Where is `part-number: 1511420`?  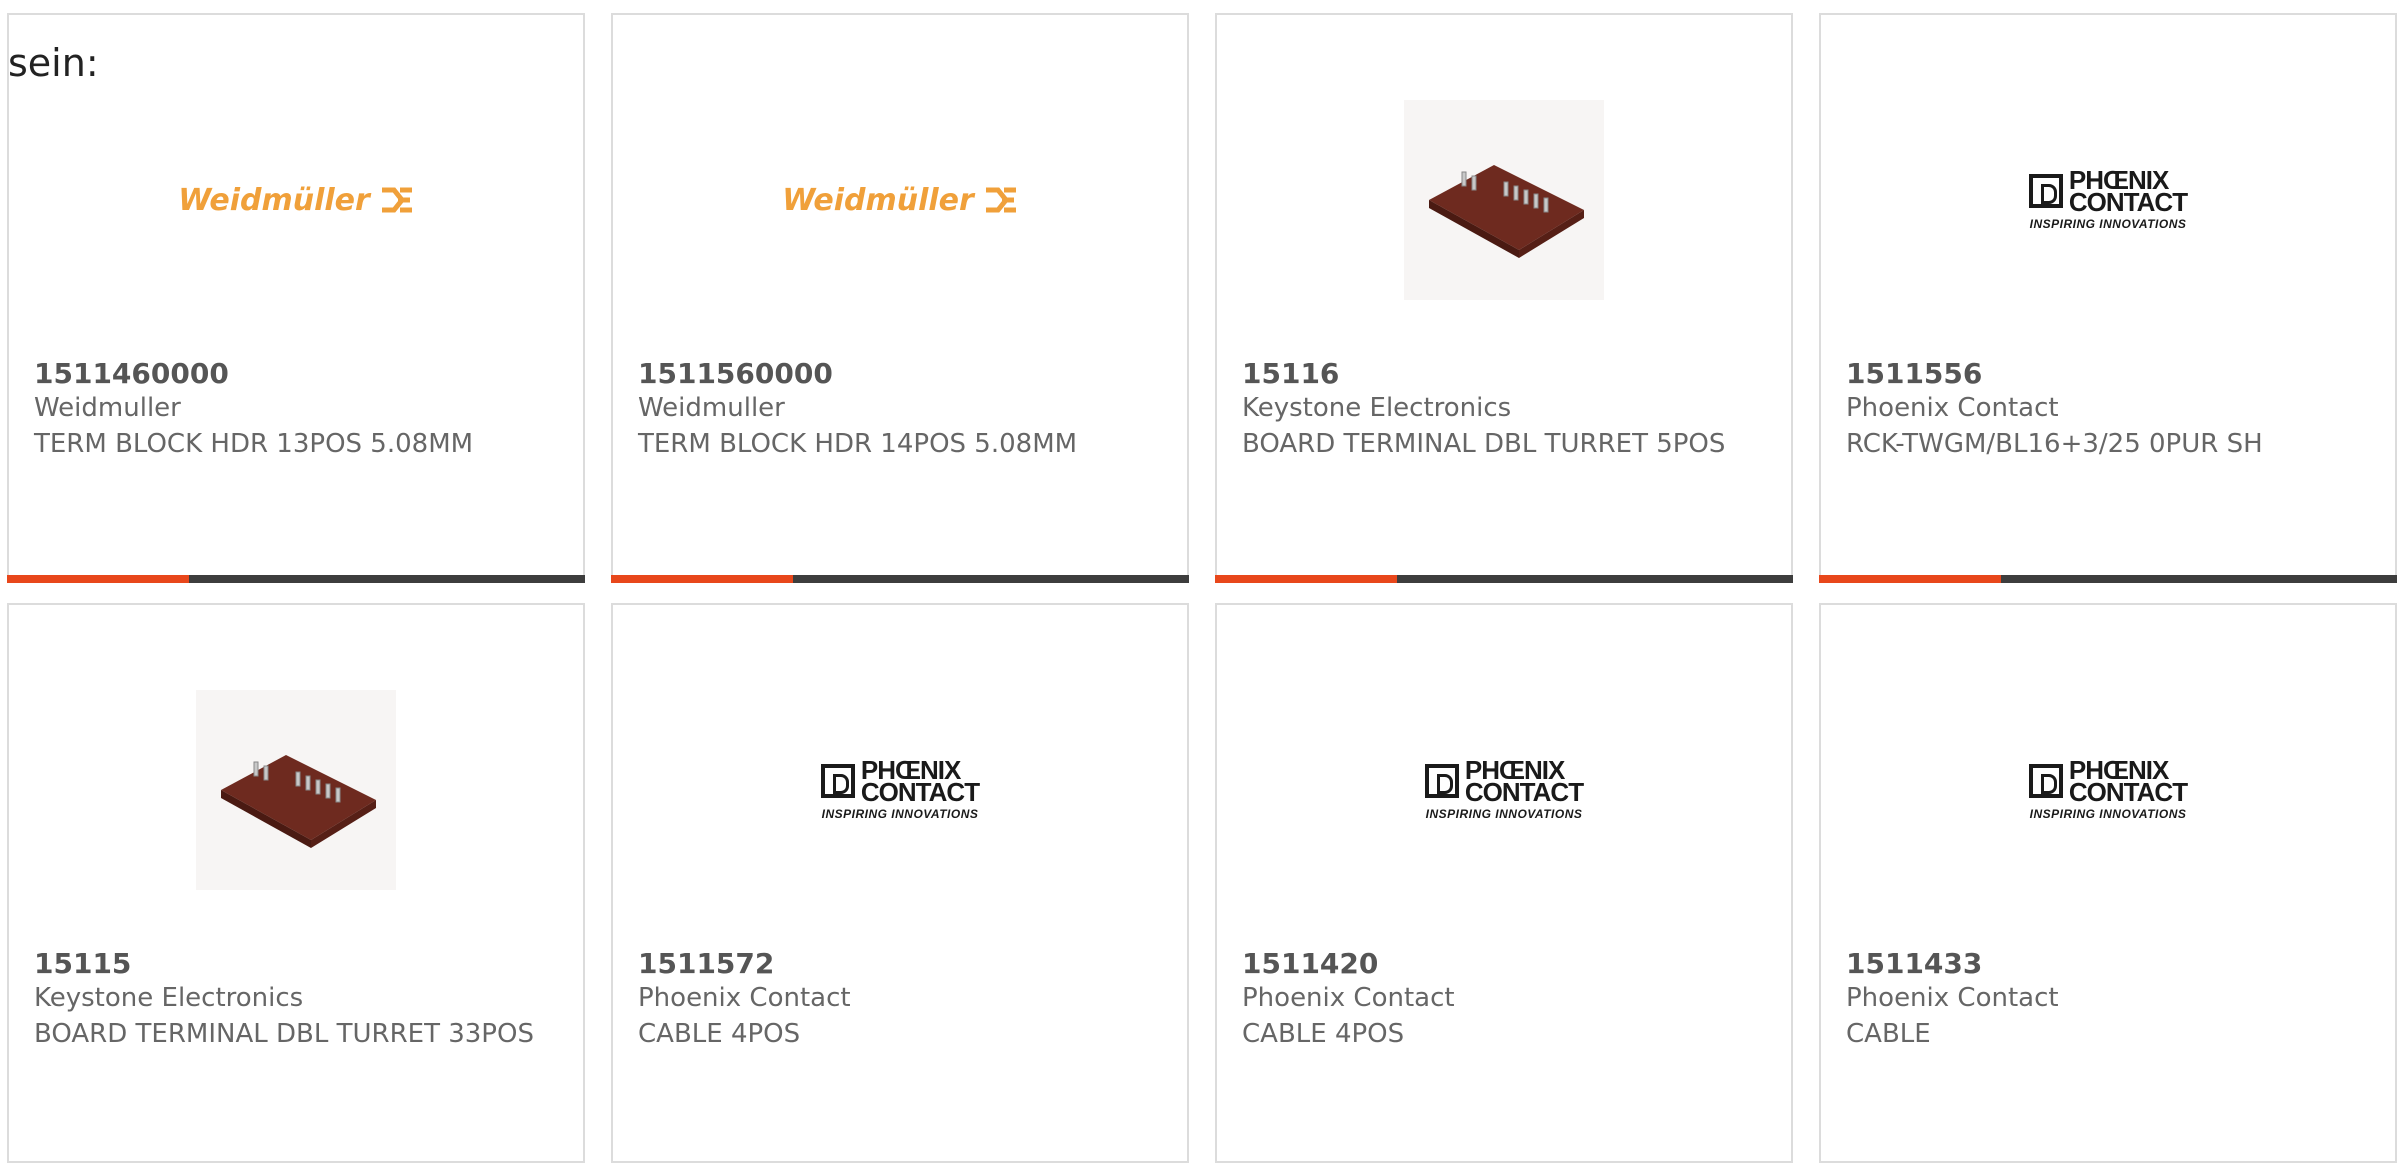
part-number: 1511420 is located at coordinates (1310, 963).